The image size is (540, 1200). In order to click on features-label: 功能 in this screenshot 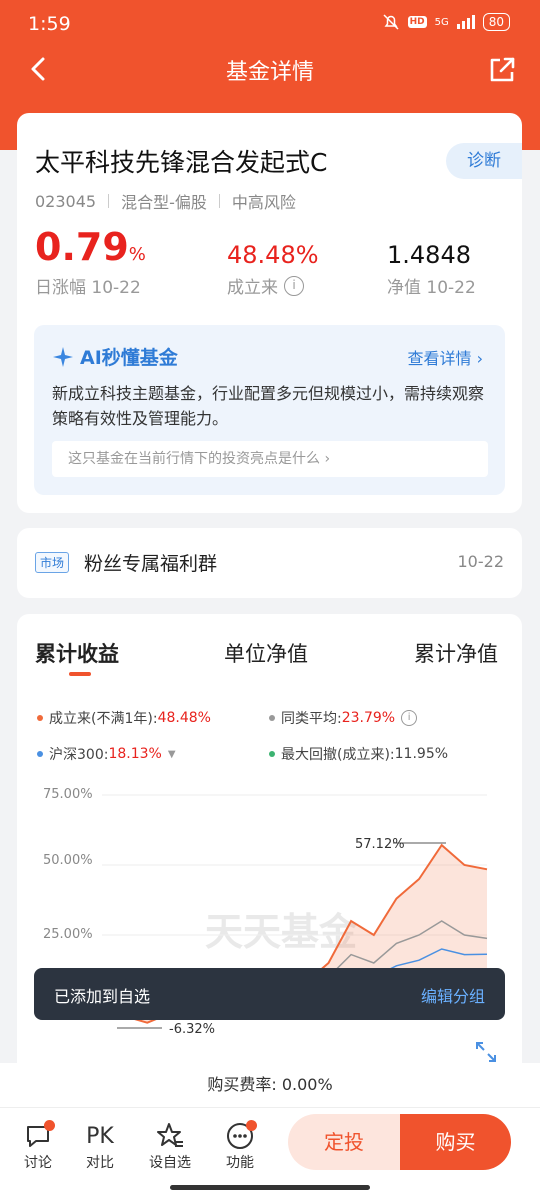, I will do `click(240, 1163)`.